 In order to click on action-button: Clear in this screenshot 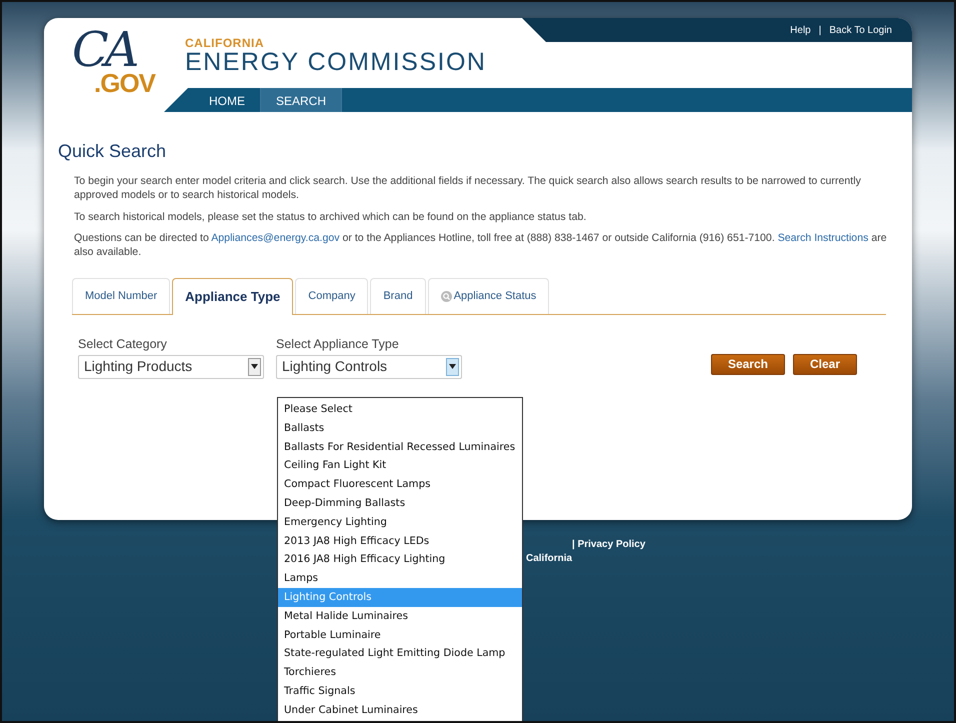, I will do `click(824, 364)`.